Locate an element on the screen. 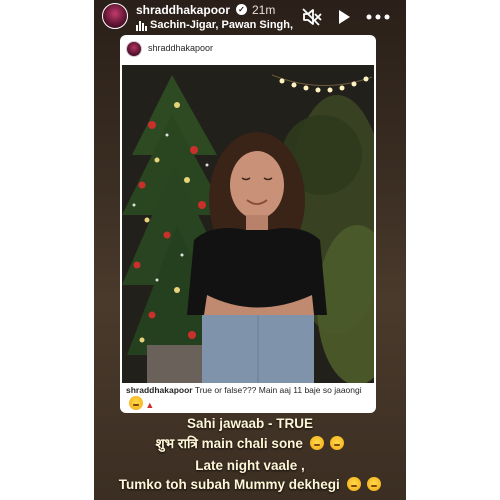 This screenshot has height=500, width=500. profile-avatar is located at coordinates (115, 16).